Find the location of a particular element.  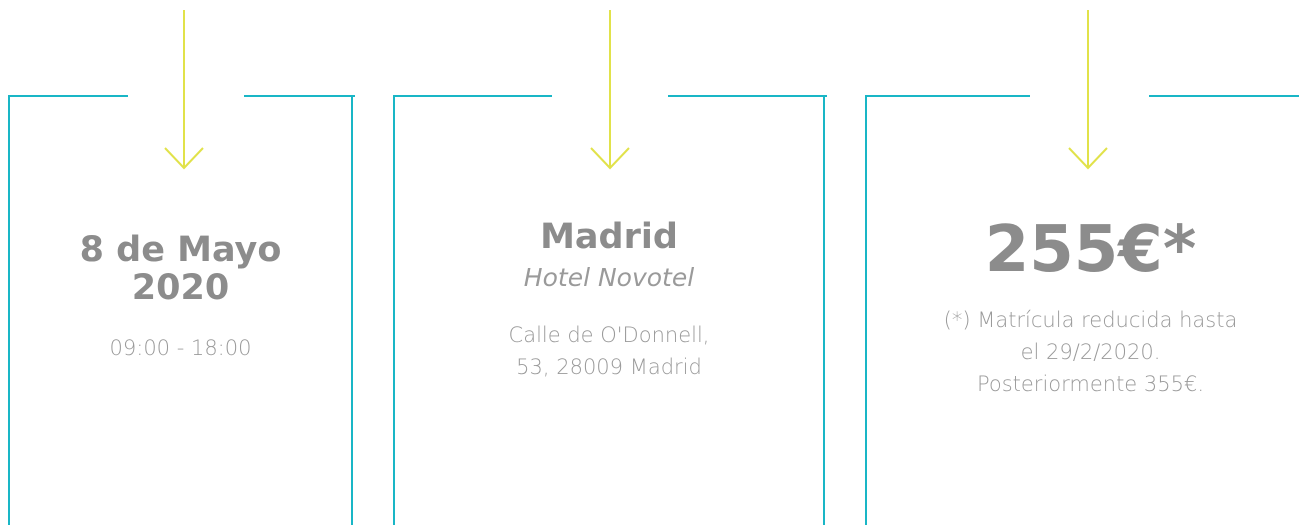

event-date-line1: 8 de Mayo is located at coordinates (180, 250).